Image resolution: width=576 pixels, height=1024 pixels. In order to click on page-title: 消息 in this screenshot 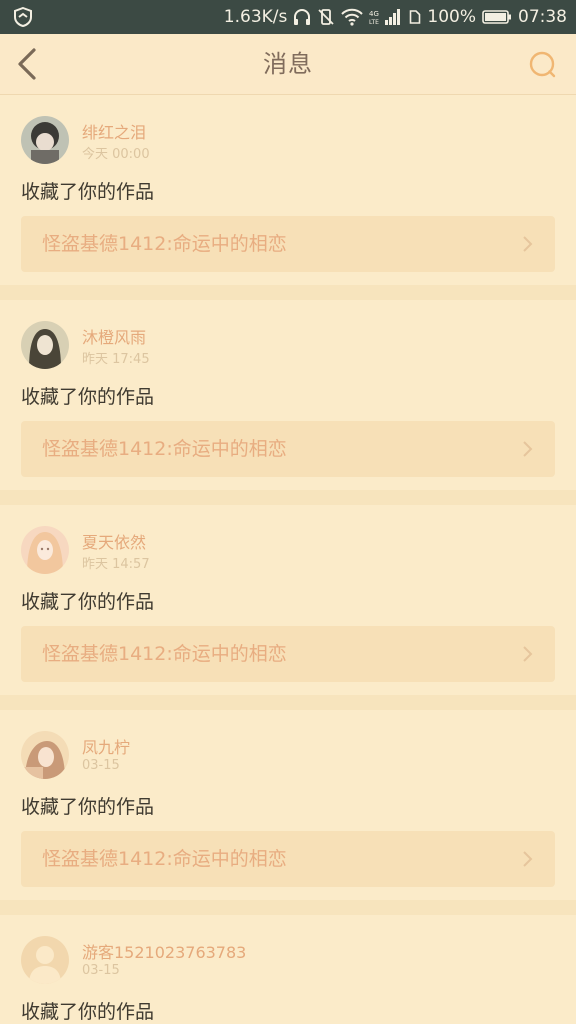, I will do `click(288, 64)`.